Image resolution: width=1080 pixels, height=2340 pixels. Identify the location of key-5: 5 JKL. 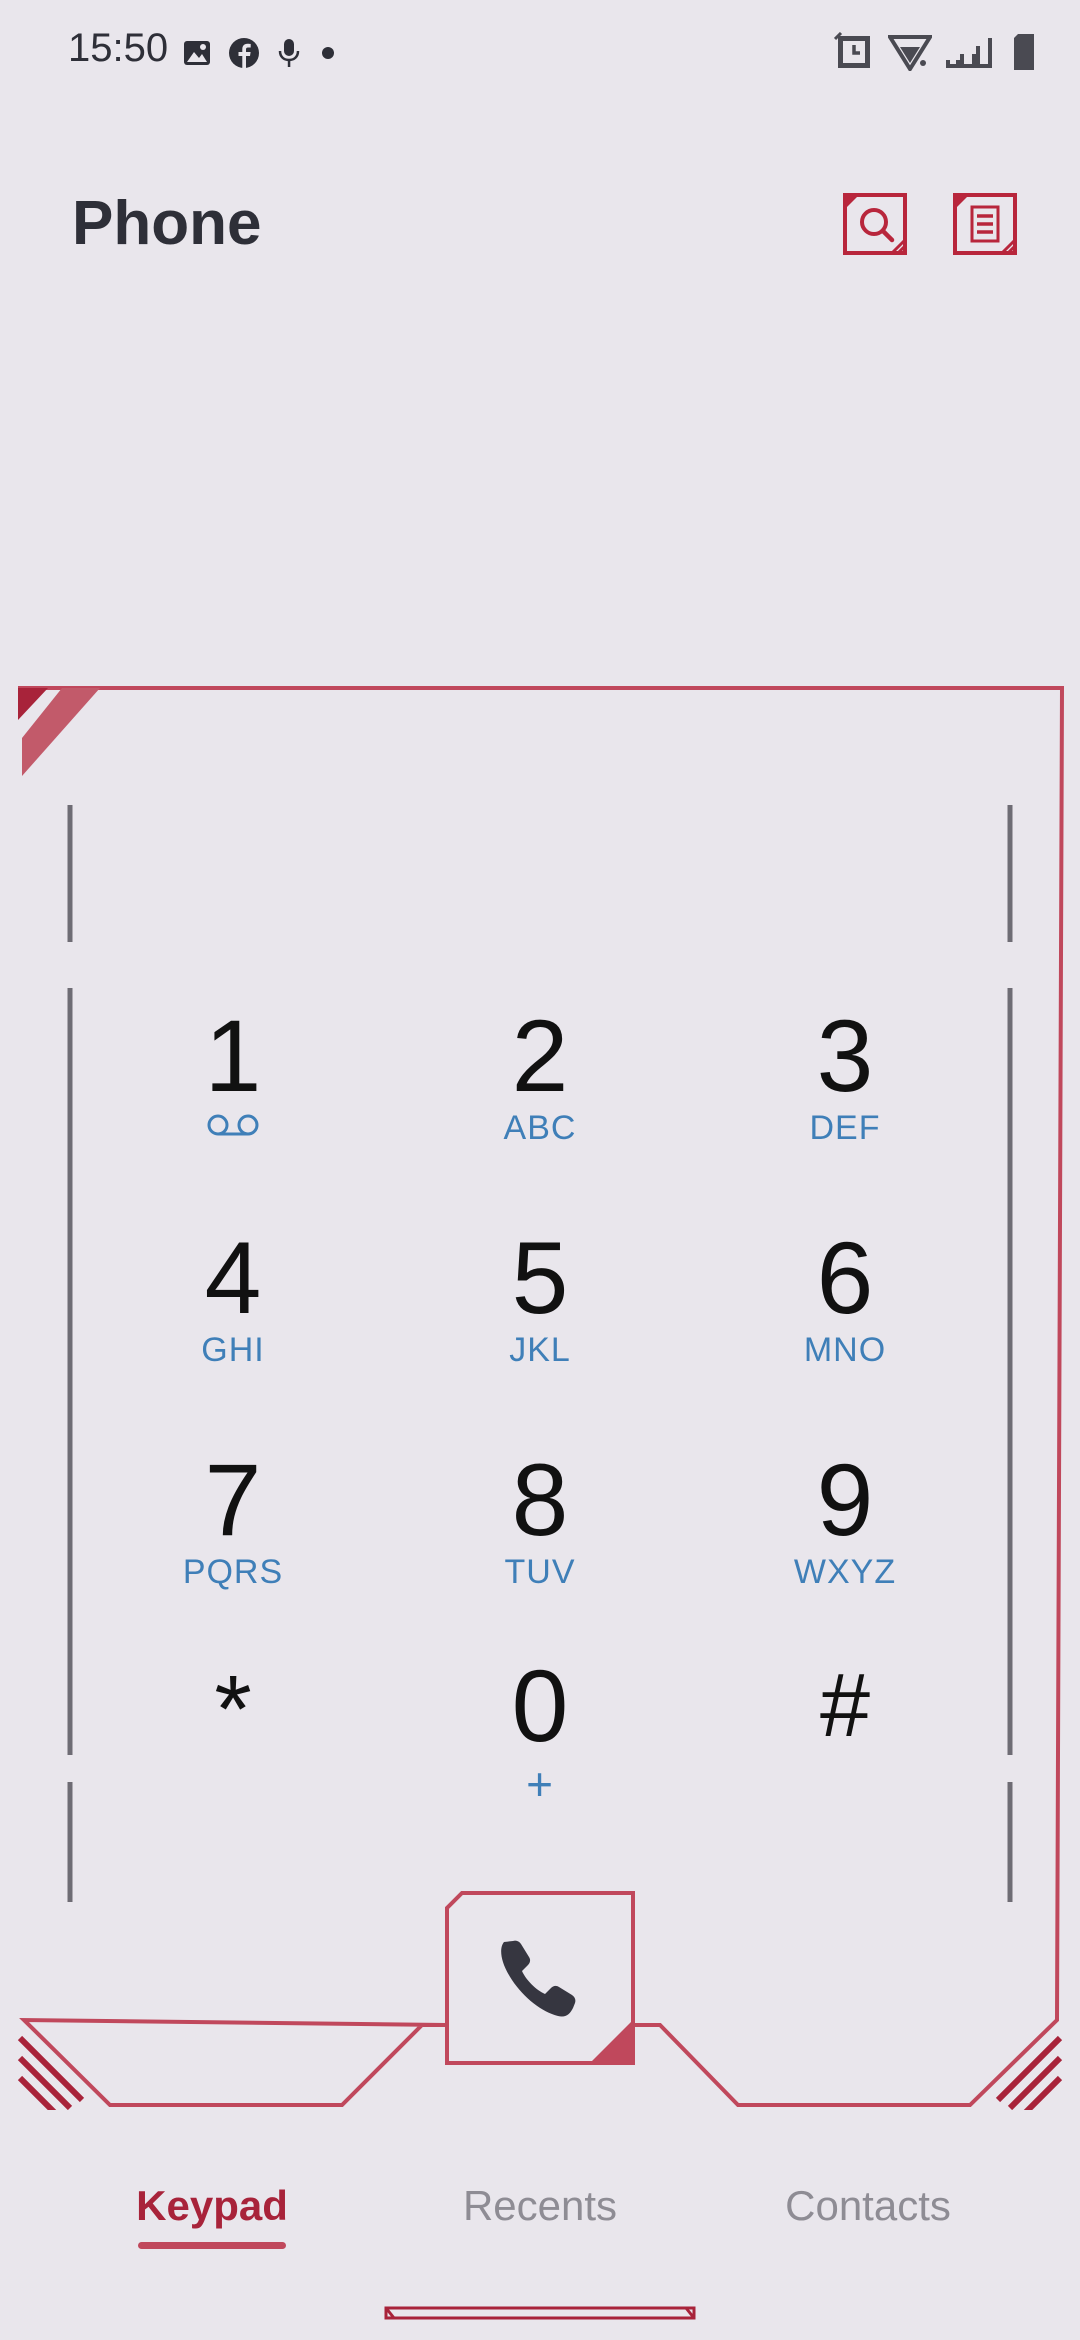
(540, 1311).